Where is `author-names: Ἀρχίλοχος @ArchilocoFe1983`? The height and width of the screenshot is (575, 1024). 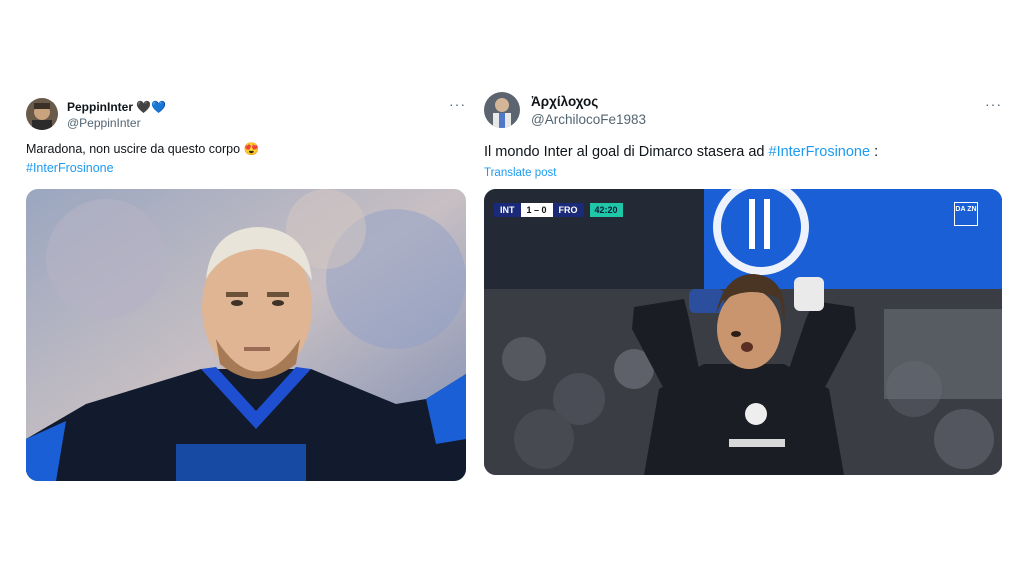
author-names: Ἀρχίλοχος @ArchilocoFe1983 is located at coordinates (588, 110).